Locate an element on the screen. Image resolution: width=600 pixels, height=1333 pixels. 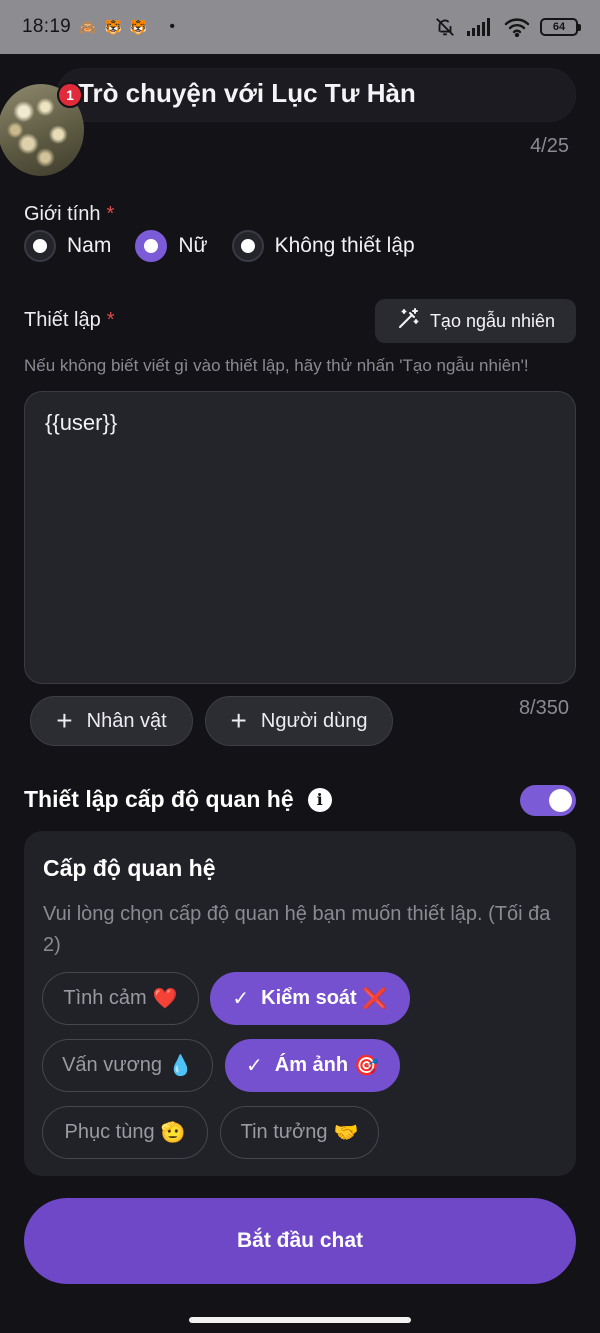
relationship-tag: Vấn vương 💧 is located at coordinates (127, 1065).